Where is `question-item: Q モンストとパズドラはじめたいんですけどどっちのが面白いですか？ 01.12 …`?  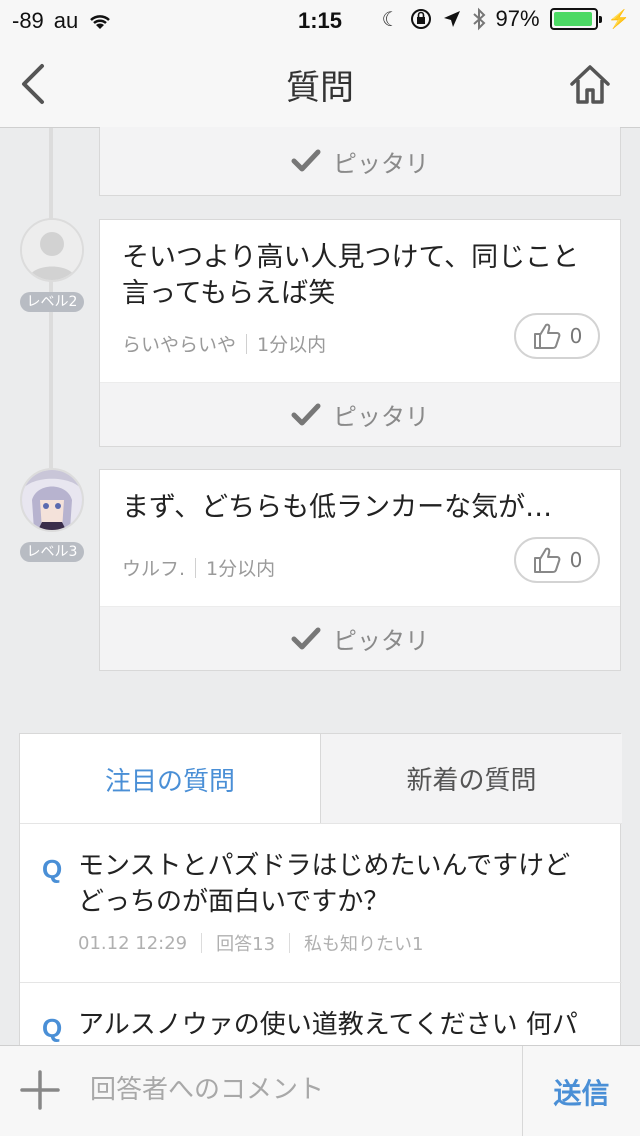 question-item: Q モンストとパズドラはじめたいんですけどどっちのが面白いですか？ 01.12 … is located at coordinates (320, 903).